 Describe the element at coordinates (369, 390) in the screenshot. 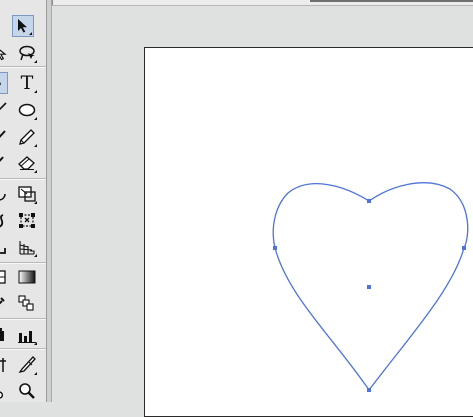

I see `anchor-point-bottom` at that location.